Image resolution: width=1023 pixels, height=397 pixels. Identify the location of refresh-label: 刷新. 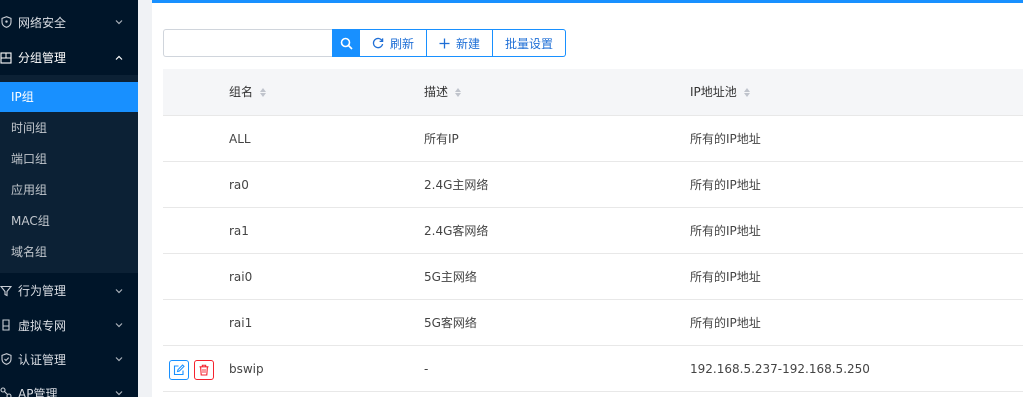
(402, 43).